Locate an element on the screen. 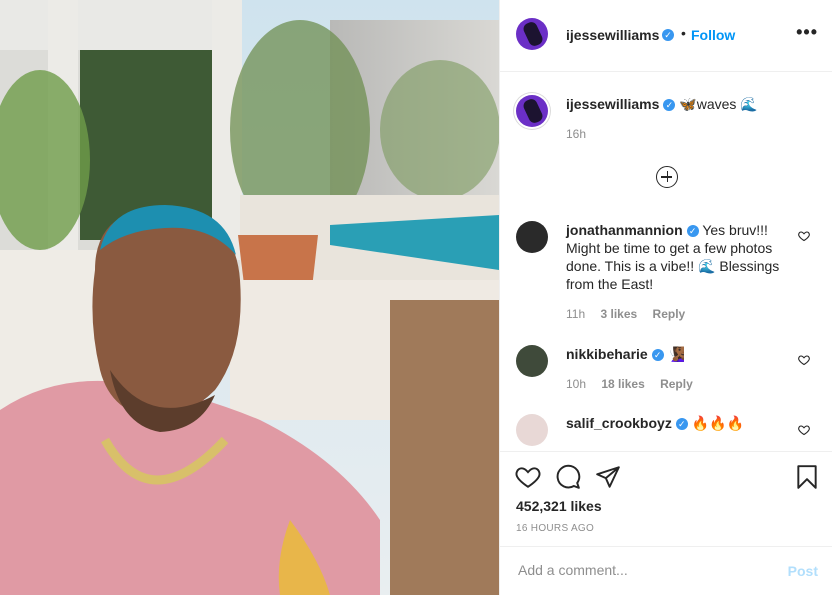 The height and width of the screenshot is (597, 832). share-send-icon is located at coordinates (608, 477).